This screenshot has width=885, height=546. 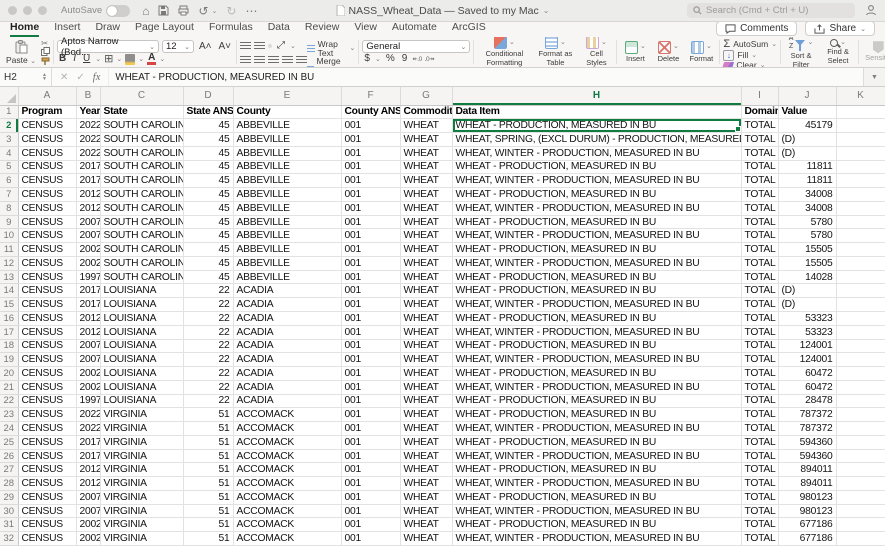 I want to click on cell-K14, so click(x=860, y=291).